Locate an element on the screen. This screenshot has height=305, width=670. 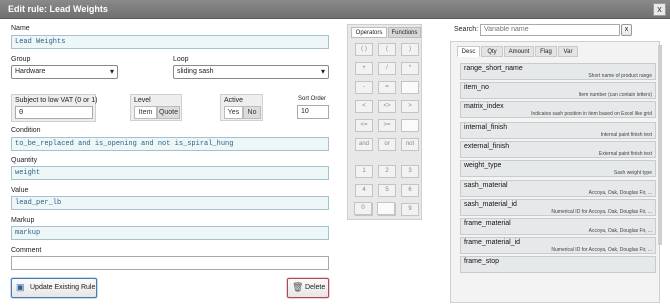
operator-key: <> is located at coordinates (387, 106).